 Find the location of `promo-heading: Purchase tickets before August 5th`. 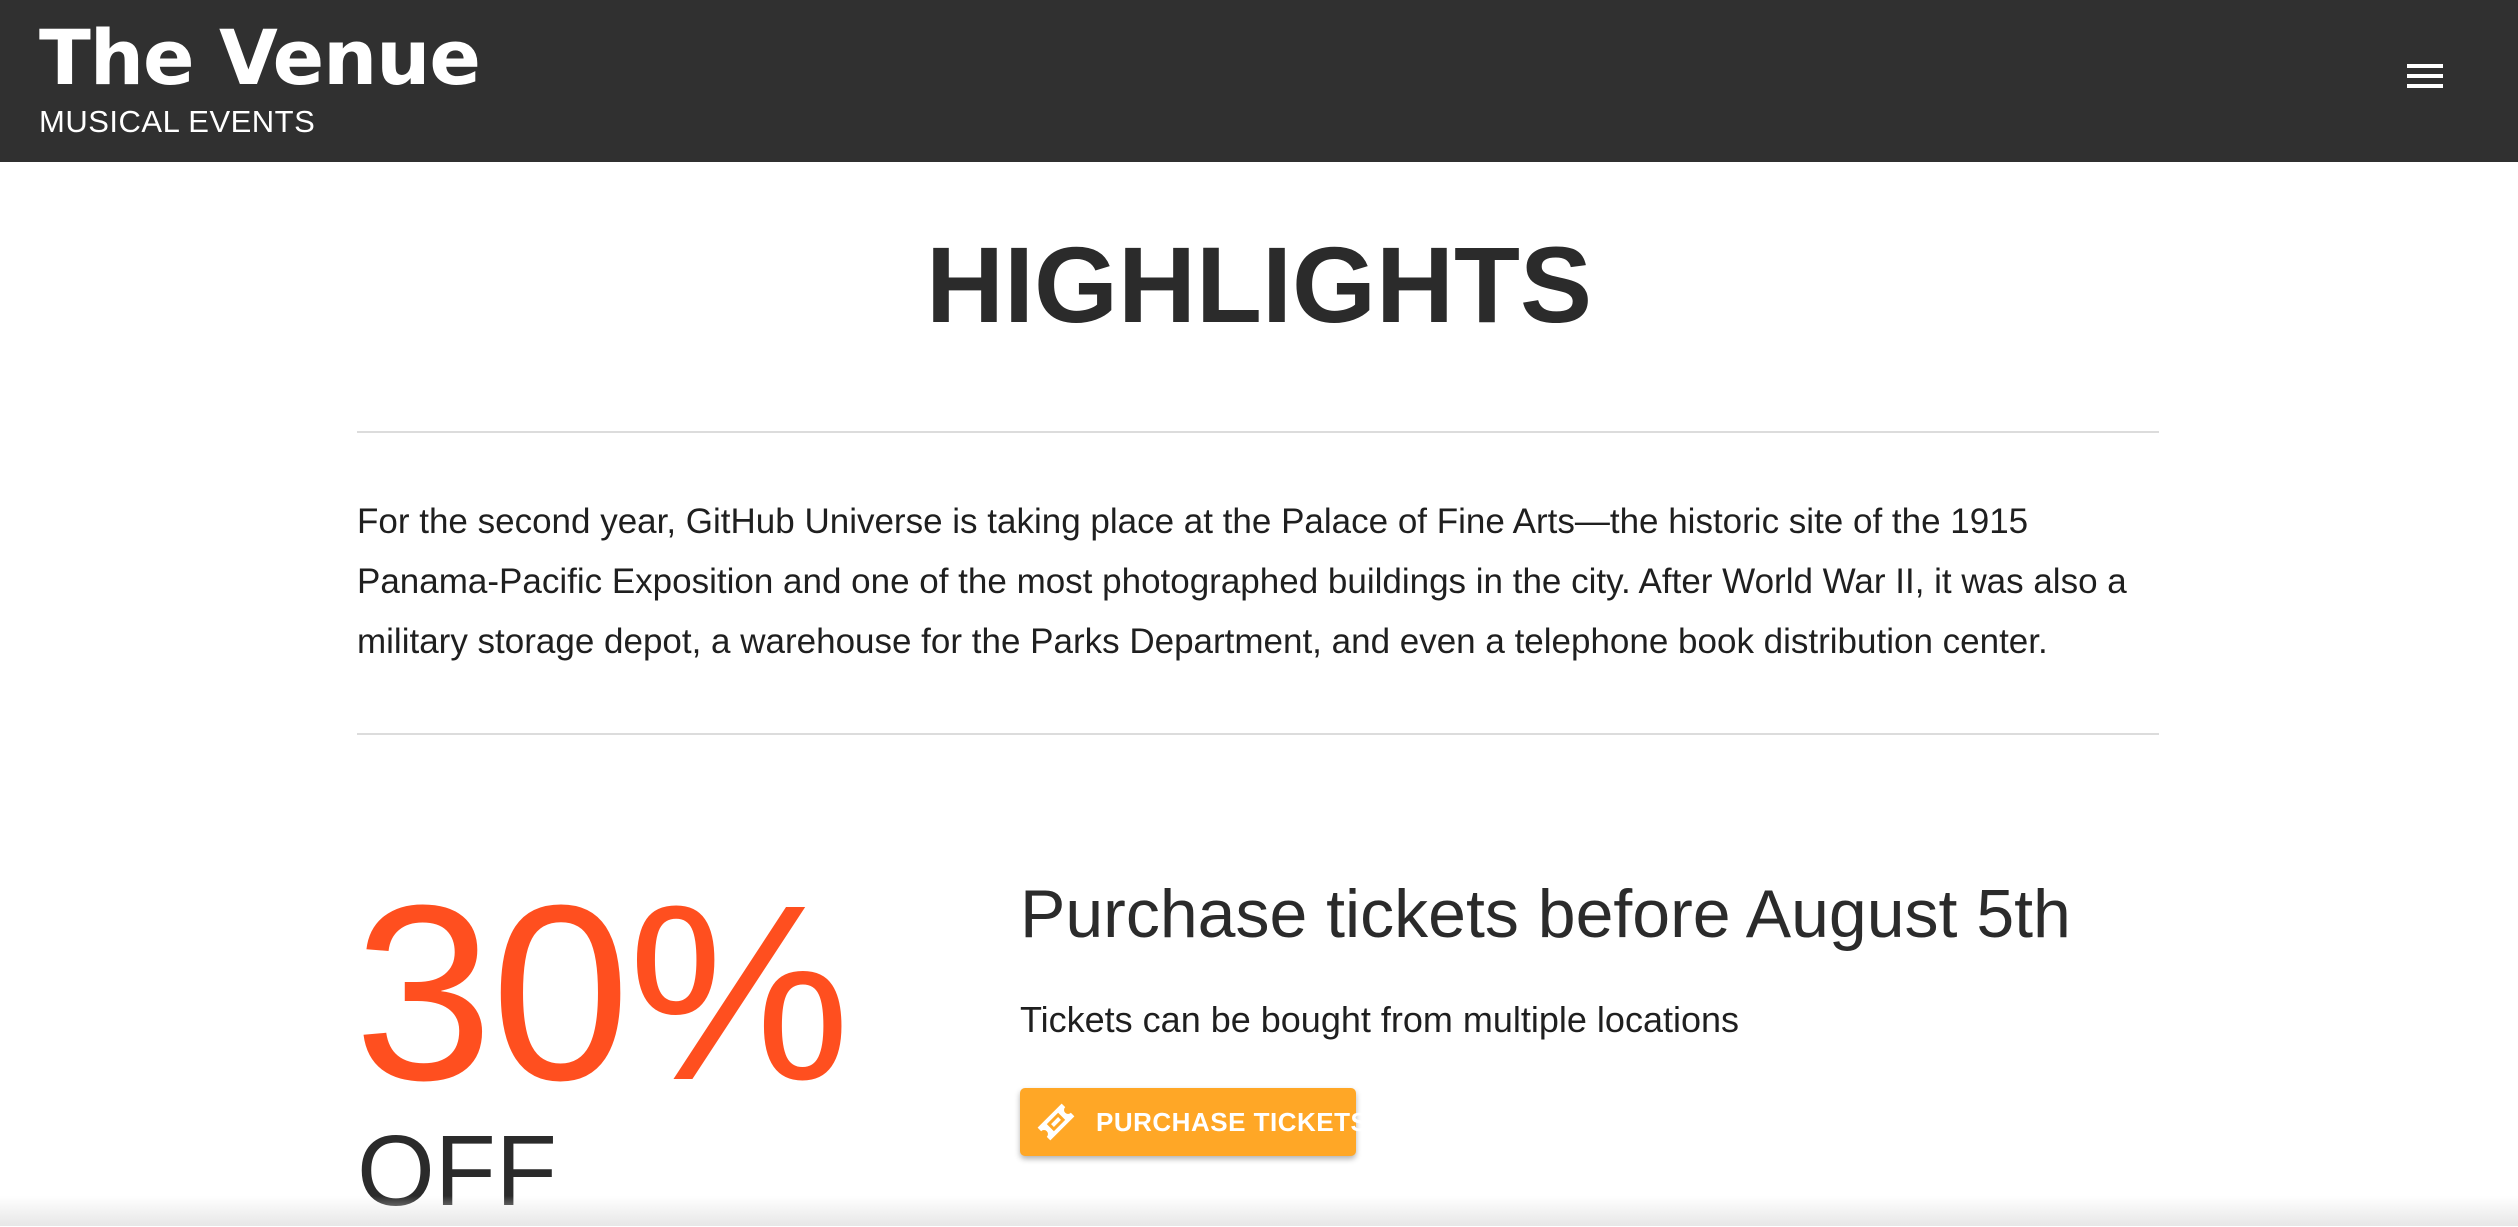

promo-heading: Purchase tickets before August 5th is located at coordinates (1545, 914).